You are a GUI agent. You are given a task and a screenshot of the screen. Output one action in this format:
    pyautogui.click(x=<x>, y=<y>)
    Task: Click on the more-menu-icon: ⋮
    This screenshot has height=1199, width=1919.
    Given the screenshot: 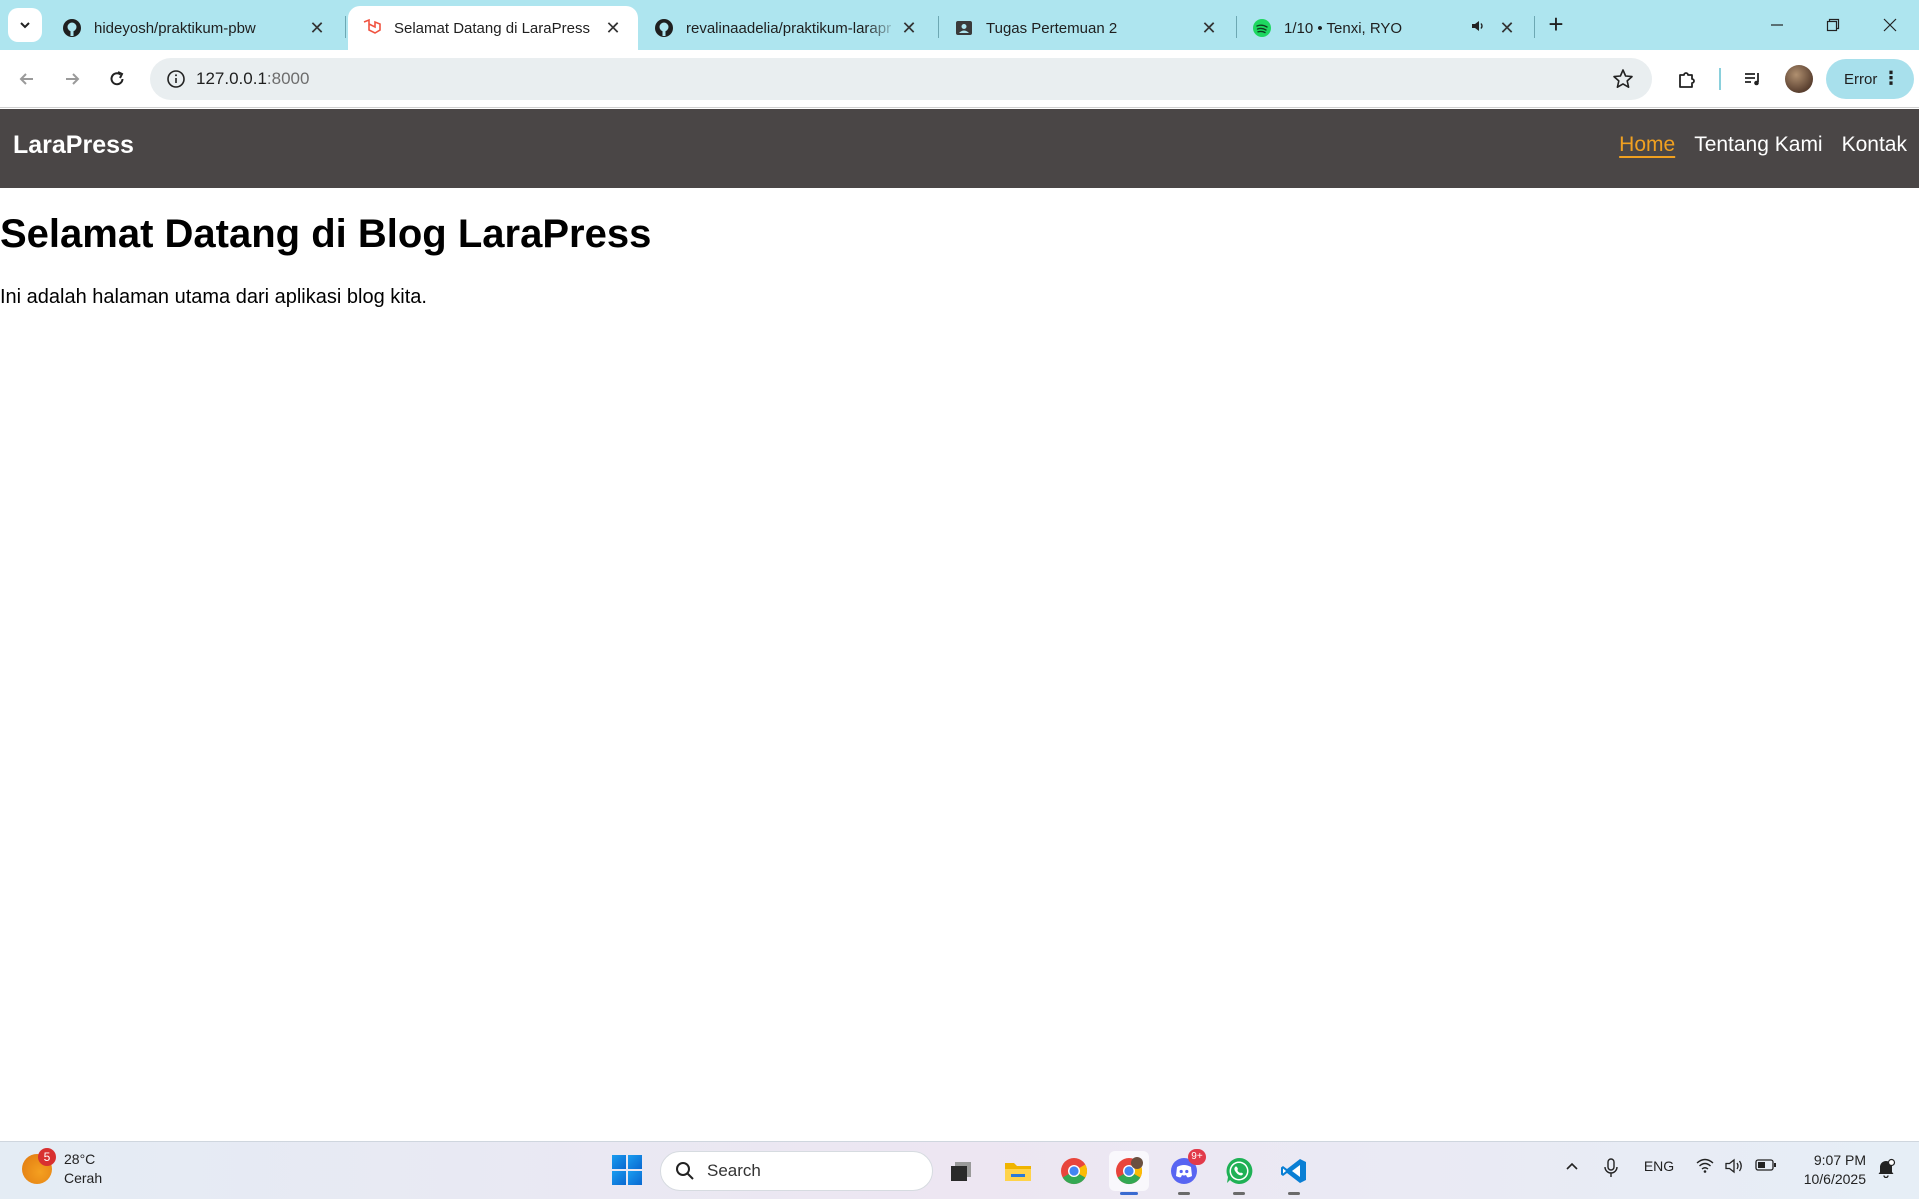 What is the action you would take?
    pyautogui.click(x=1891, y=78)
    